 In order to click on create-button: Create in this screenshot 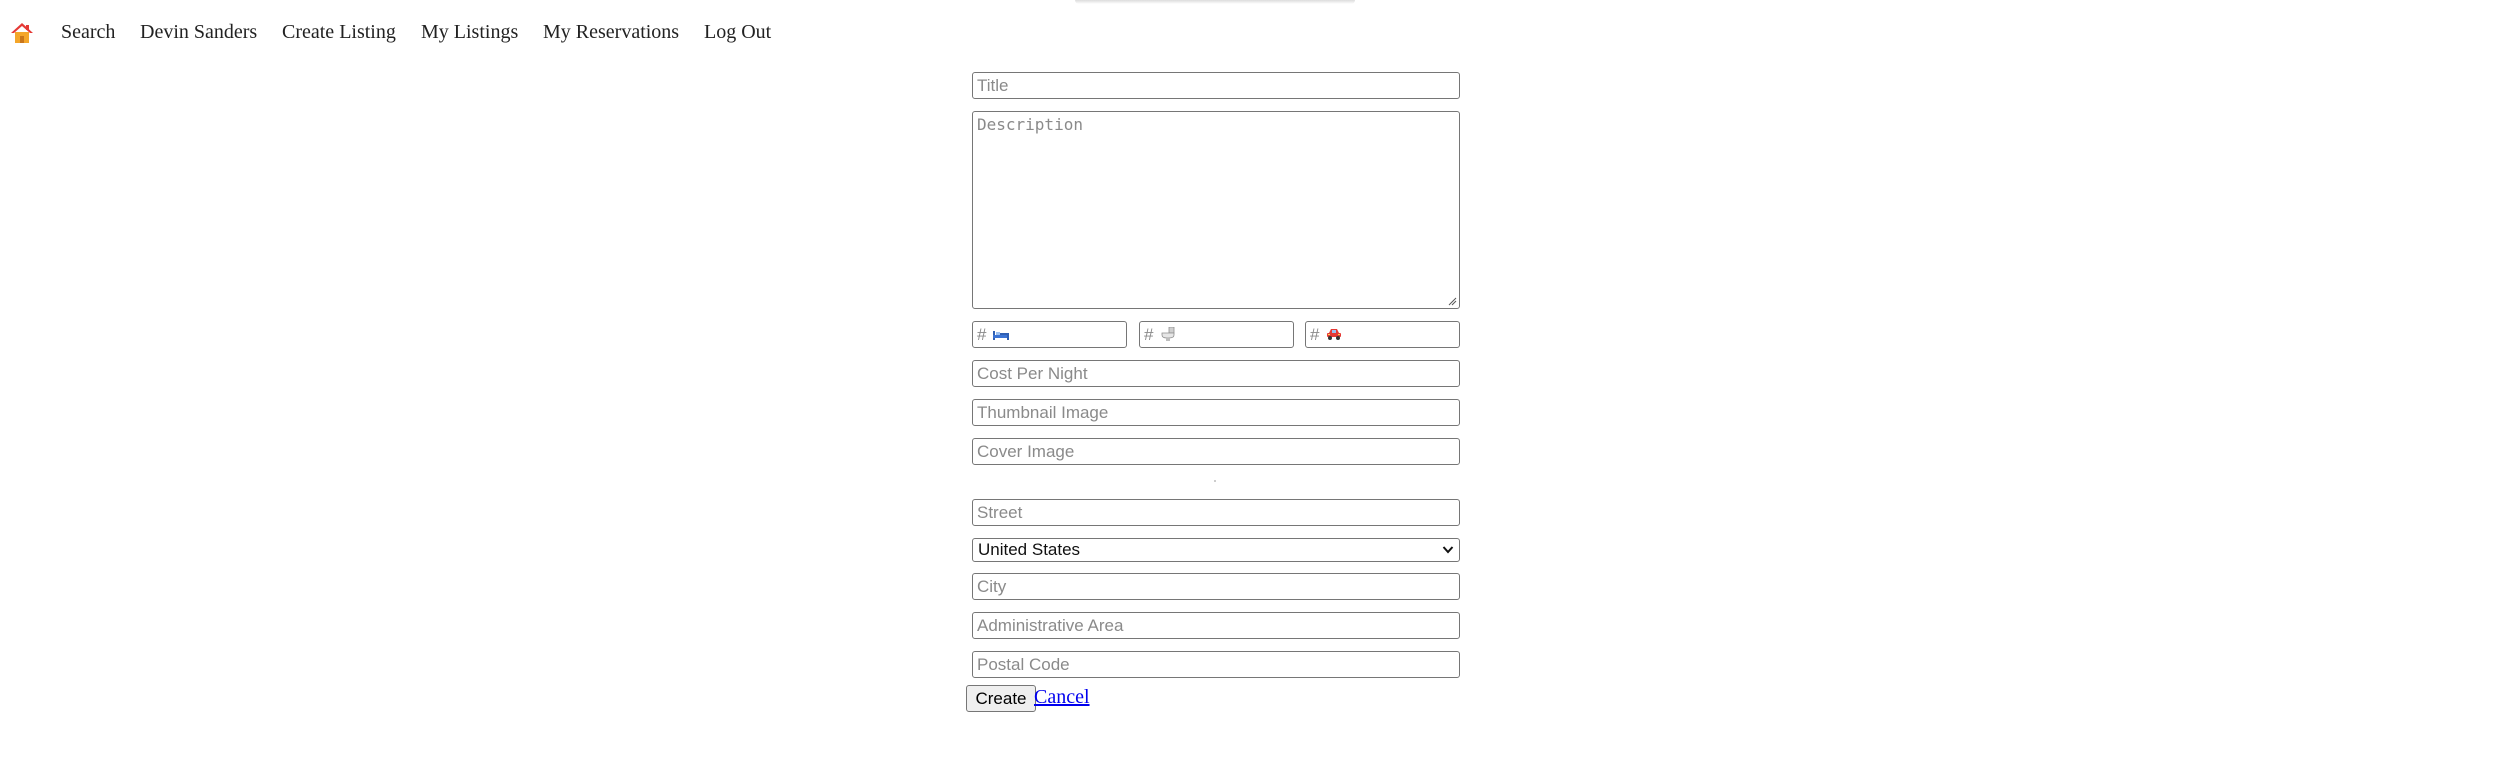, I will do `click(1001, 698)`.